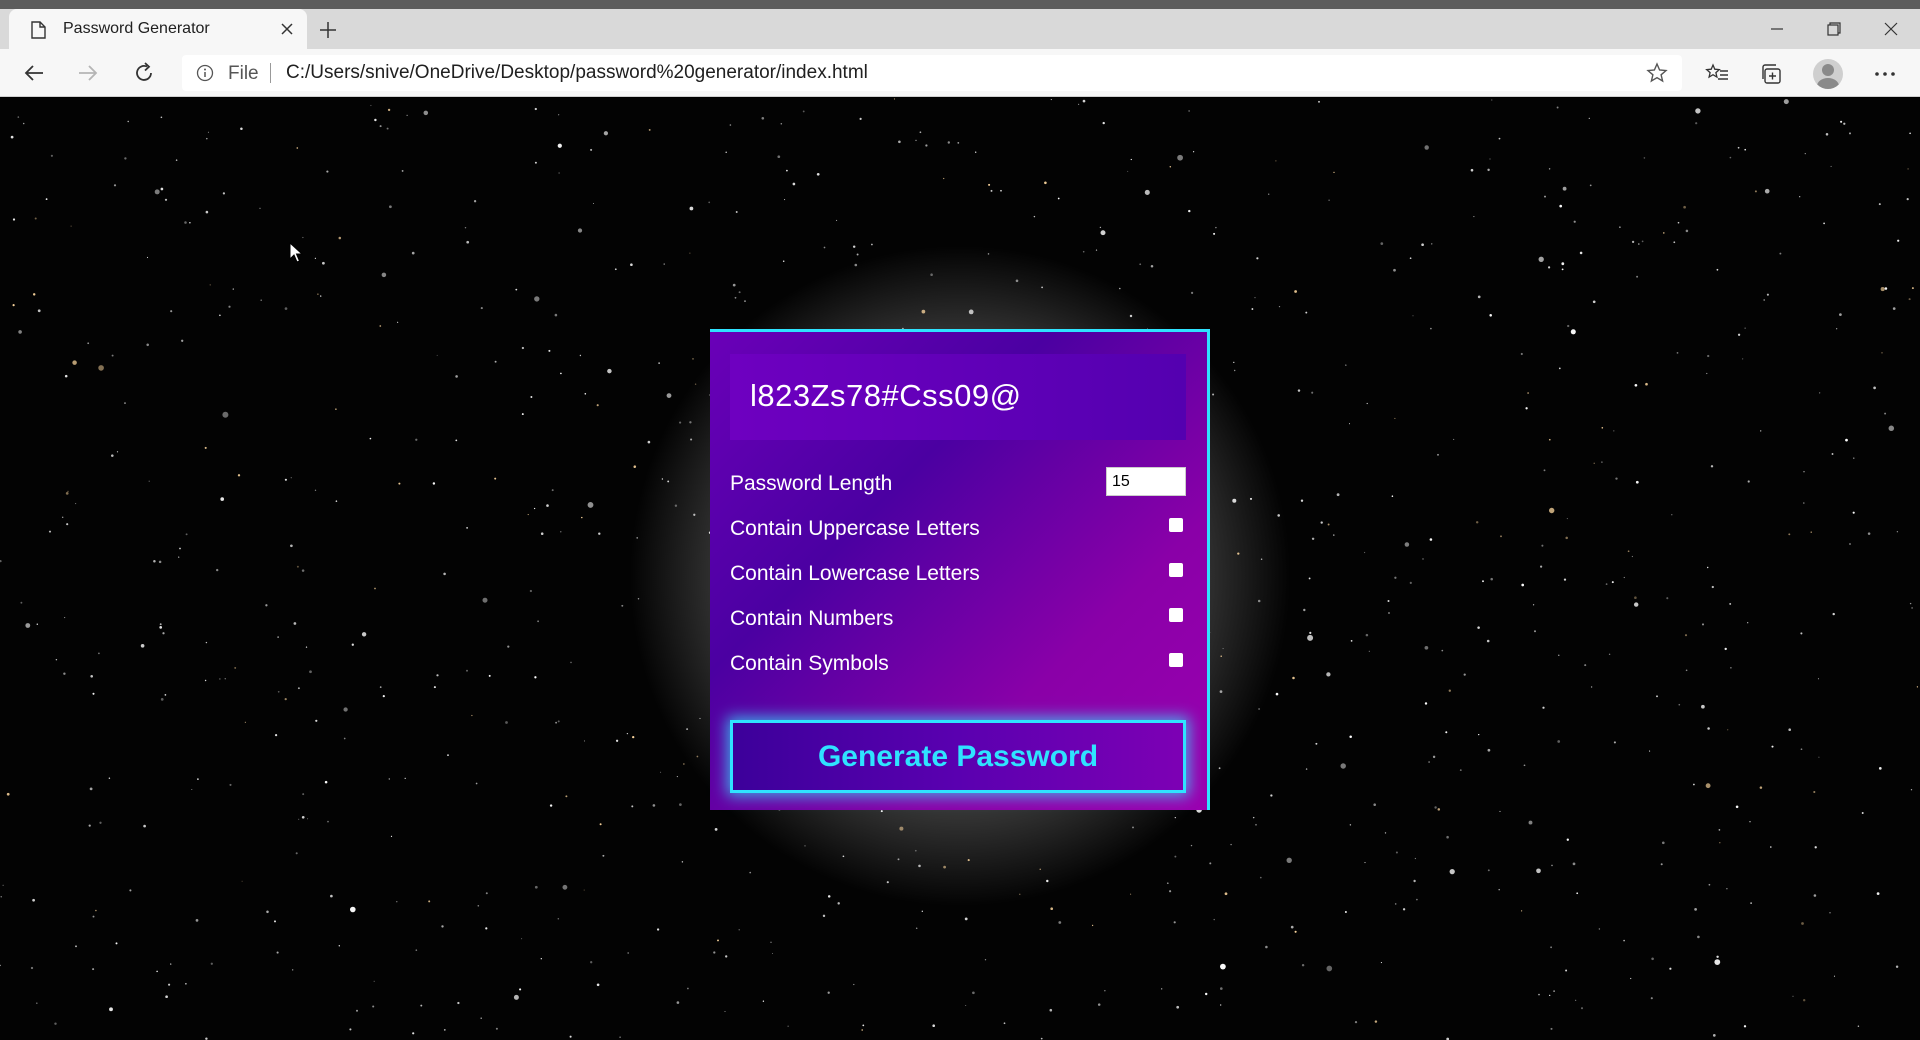 The image size is (1920, 1040). I want to click on back-arrow-icon, so click(34, 73).